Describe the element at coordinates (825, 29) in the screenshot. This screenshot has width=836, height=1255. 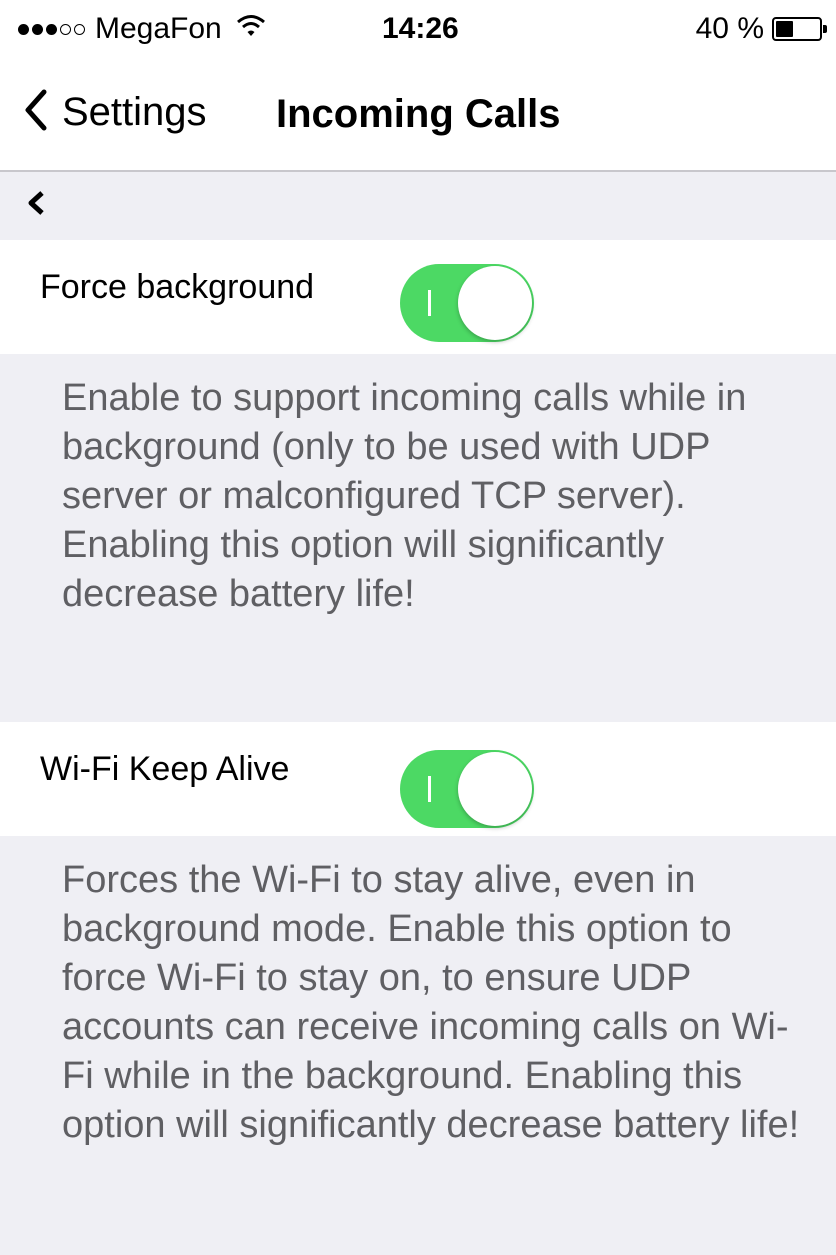
I see `battery-tip` at that location.